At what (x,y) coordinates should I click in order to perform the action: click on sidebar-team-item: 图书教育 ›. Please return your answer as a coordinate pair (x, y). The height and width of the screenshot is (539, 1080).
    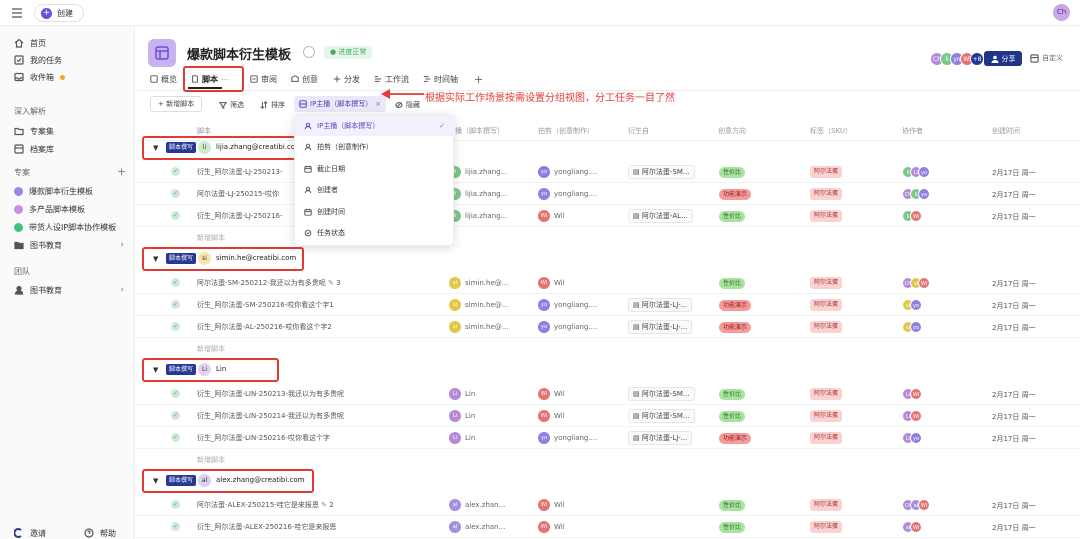
    Looking at the image, I should click on (69, 290).